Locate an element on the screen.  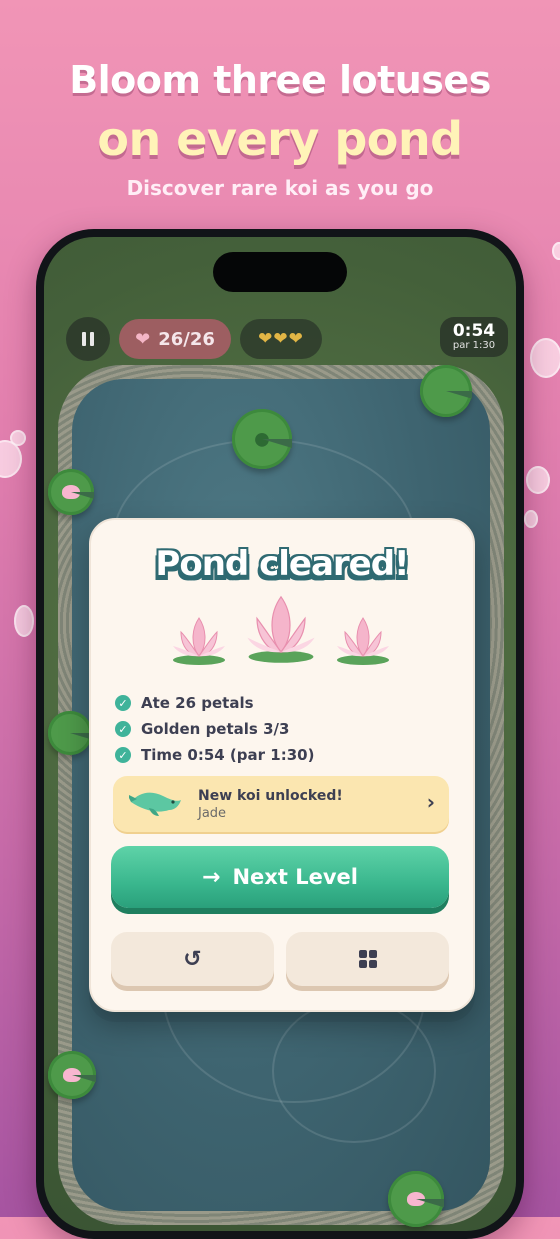
timer: 0:54 par 1:30 is located at coordinates (474, 337).